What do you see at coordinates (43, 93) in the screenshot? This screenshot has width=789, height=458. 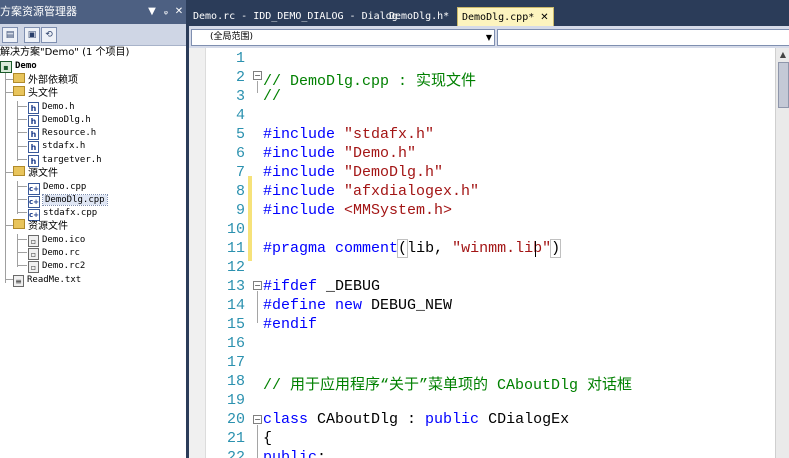 I see `tree-item-label: 头文件` at bounding box center [43, 93].